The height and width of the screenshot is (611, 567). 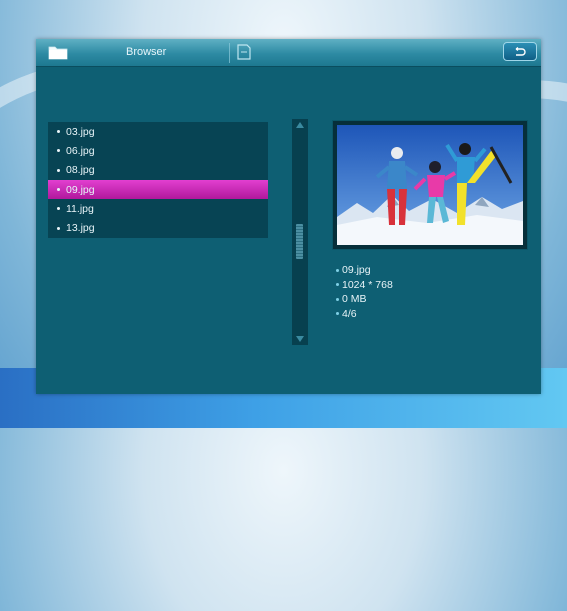 I want to click on title-separator, so click(x=229, y=53).